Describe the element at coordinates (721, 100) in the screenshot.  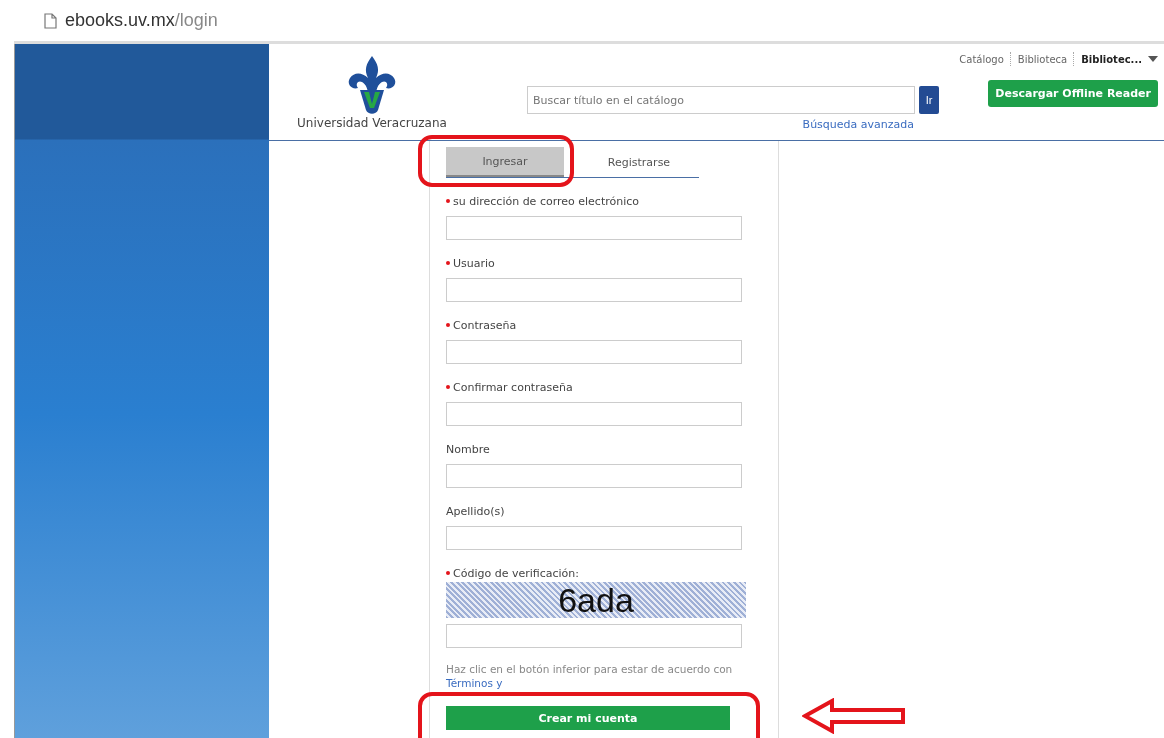
I see `search-field: Buscar título en el catálogo` at that location.